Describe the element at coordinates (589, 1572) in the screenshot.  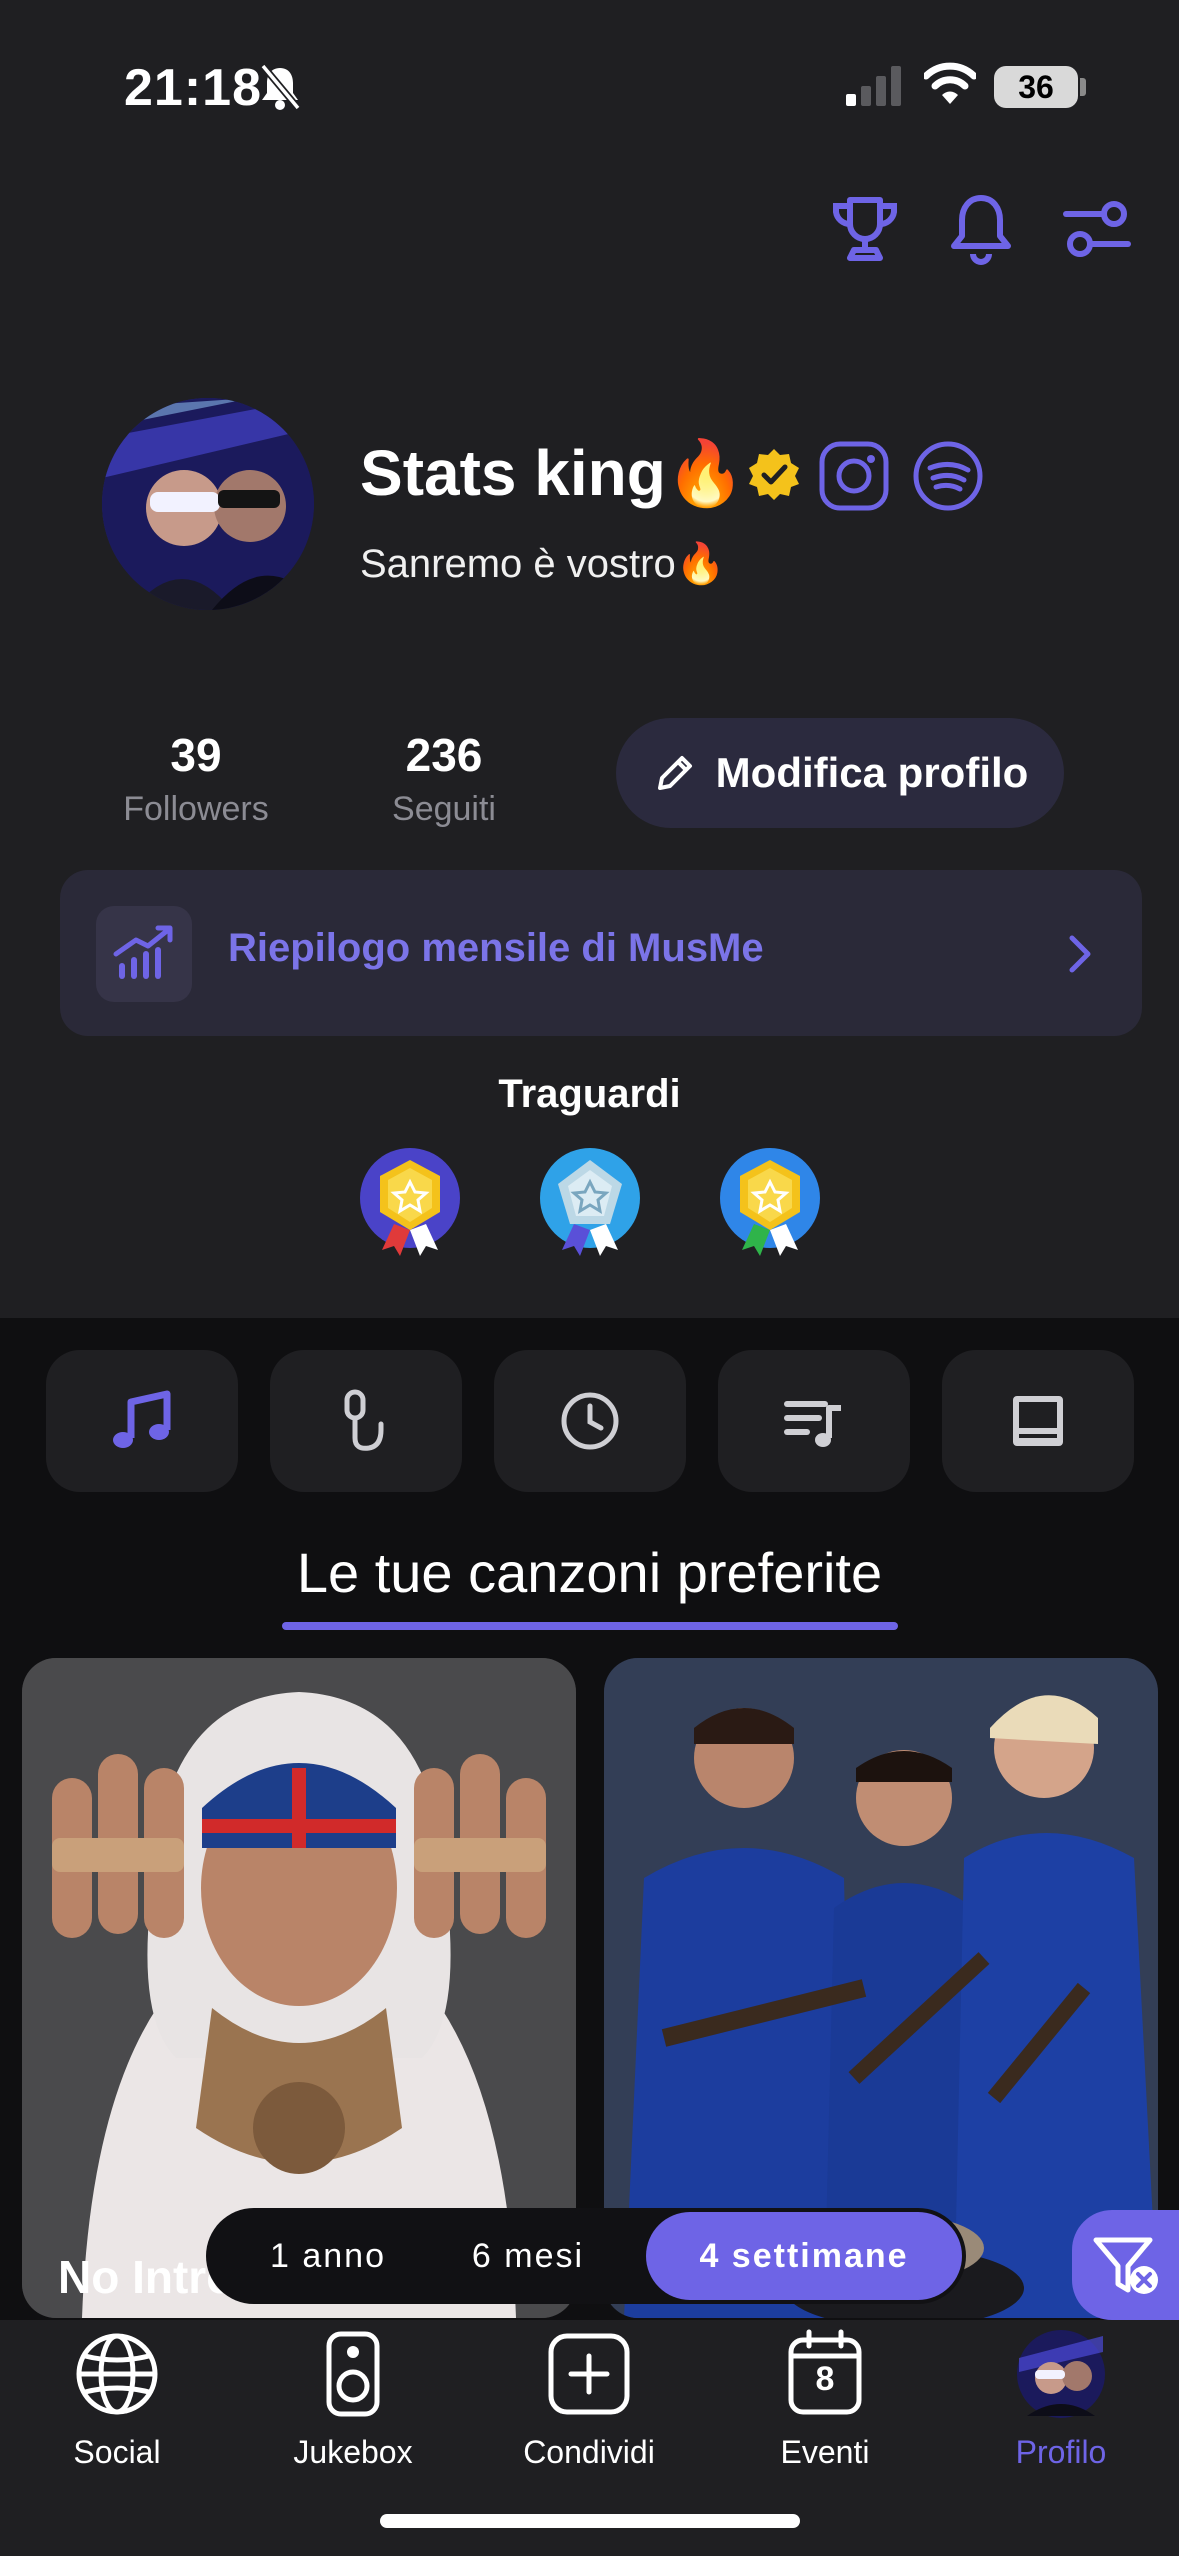
I see `favorite-songs-title: Le tue canzoni preferite` at that location.